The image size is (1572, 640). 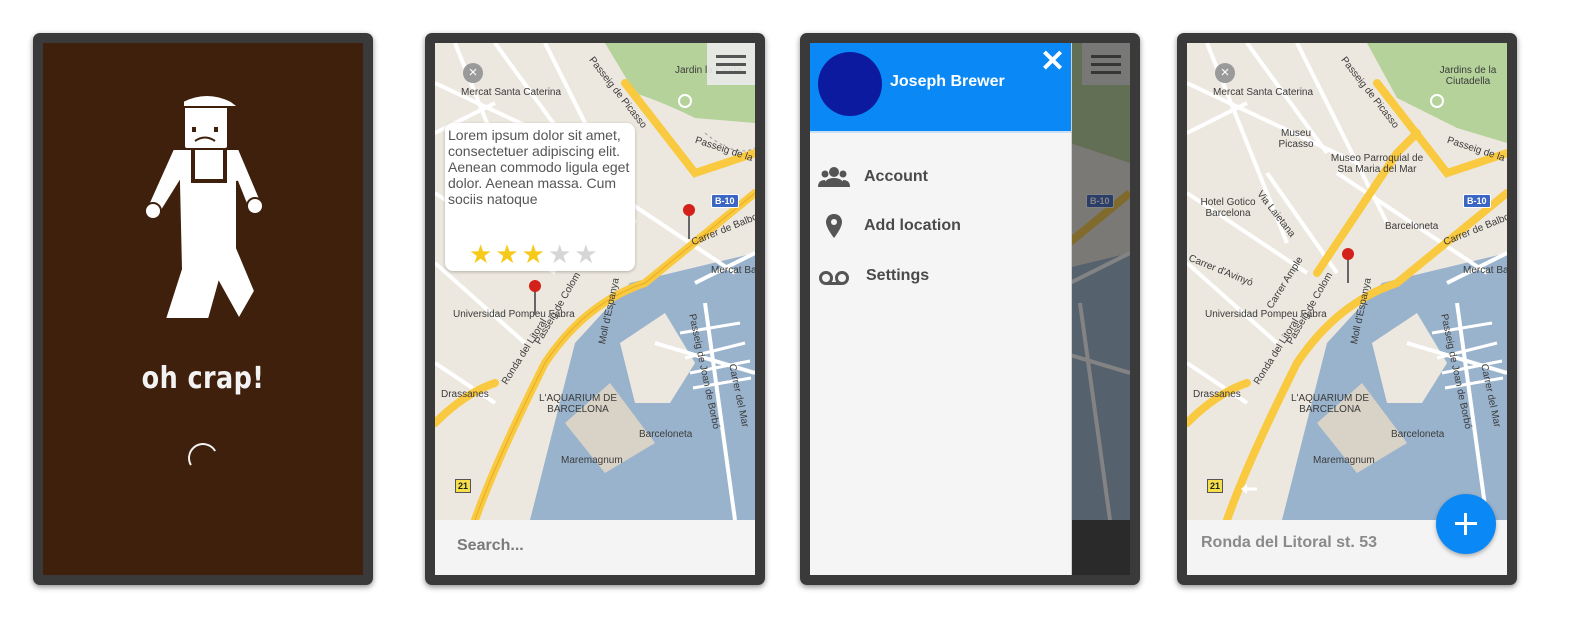 What do you see at coordinates (896, 176) in the screenshot?
I see `menu-item-label: Account` at bounding box center [896, 176].